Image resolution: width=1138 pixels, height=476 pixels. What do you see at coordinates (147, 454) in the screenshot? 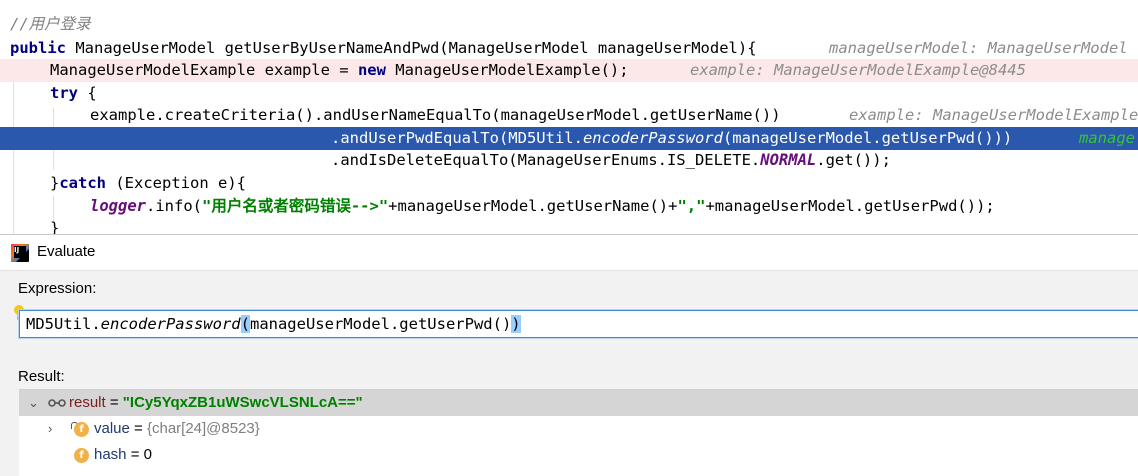
I see `tree-value: 0` at bounding box center [147, 454].